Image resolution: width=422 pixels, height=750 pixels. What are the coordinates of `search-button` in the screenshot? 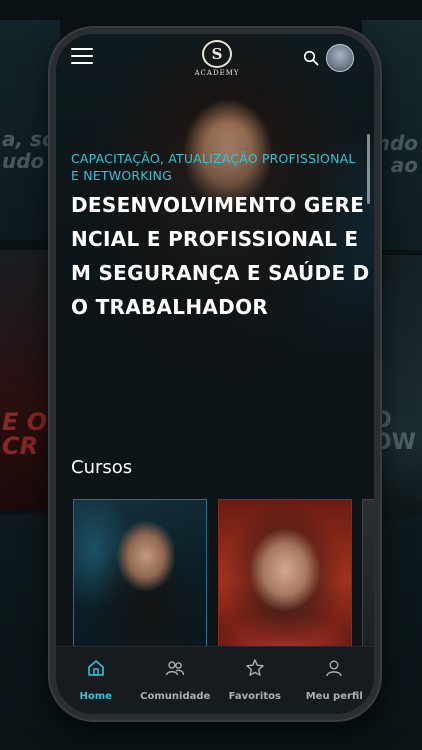 It's located at (311, 58).